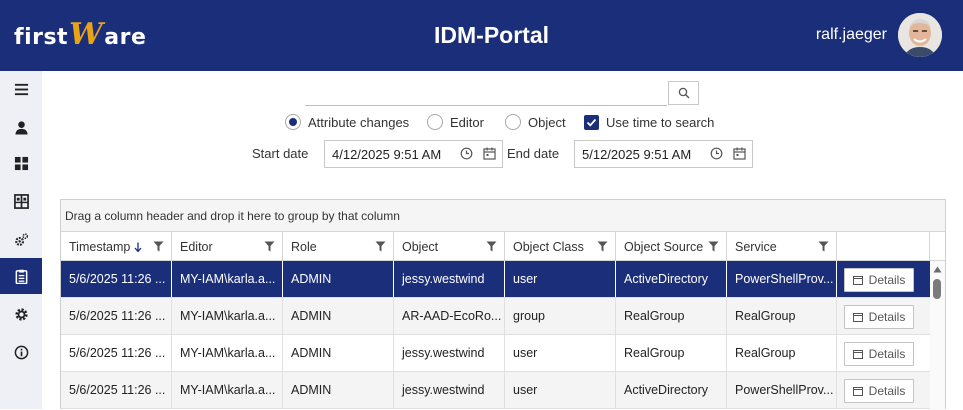  What do you see at coordinates (227, 246) in the screenshot?
I see `column-header-editor: Editor` at bounding box center [227, 246].